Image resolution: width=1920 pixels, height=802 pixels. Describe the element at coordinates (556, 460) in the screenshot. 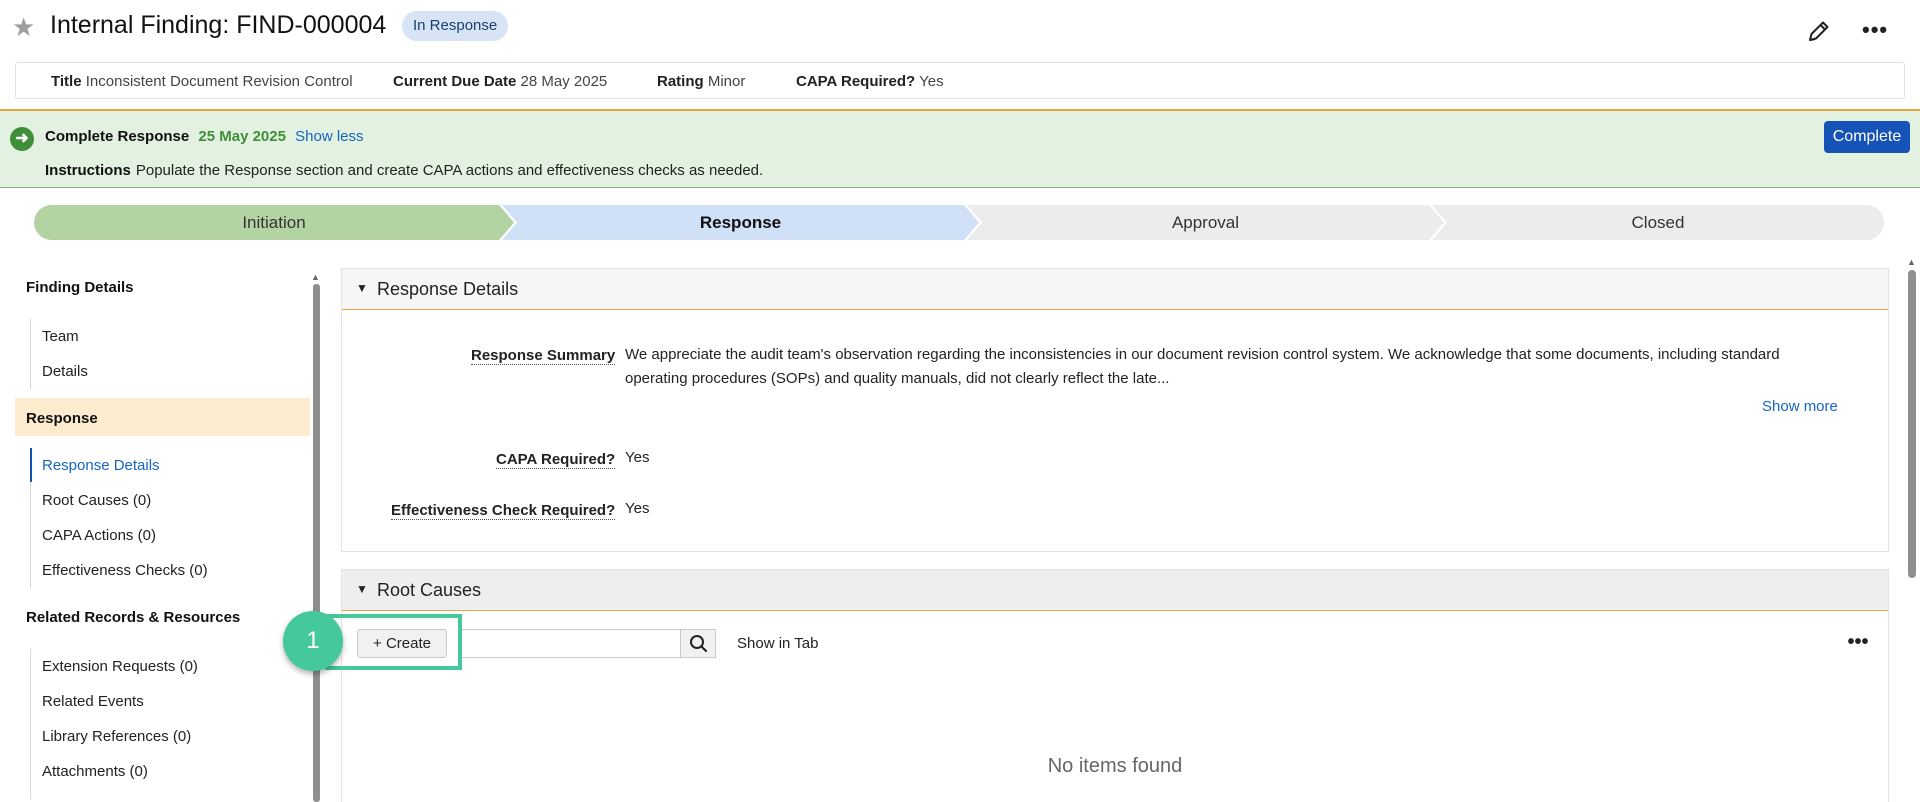

I see `capa-required-label: CAPA Required?` at that location.